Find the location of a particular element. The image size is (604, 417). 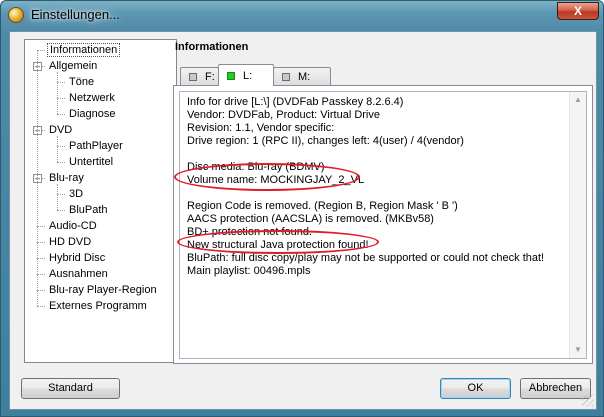

info-line: Revision: 1.1, Vendor specific: is located at coordinates (261, 128).